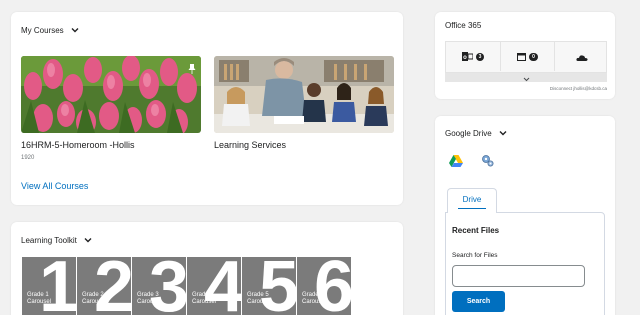 The width and height of the screenshot is (640, 315). Describe the element at coordinates (465, 58) in the screenshot. I see `svg-text: o` at that location.